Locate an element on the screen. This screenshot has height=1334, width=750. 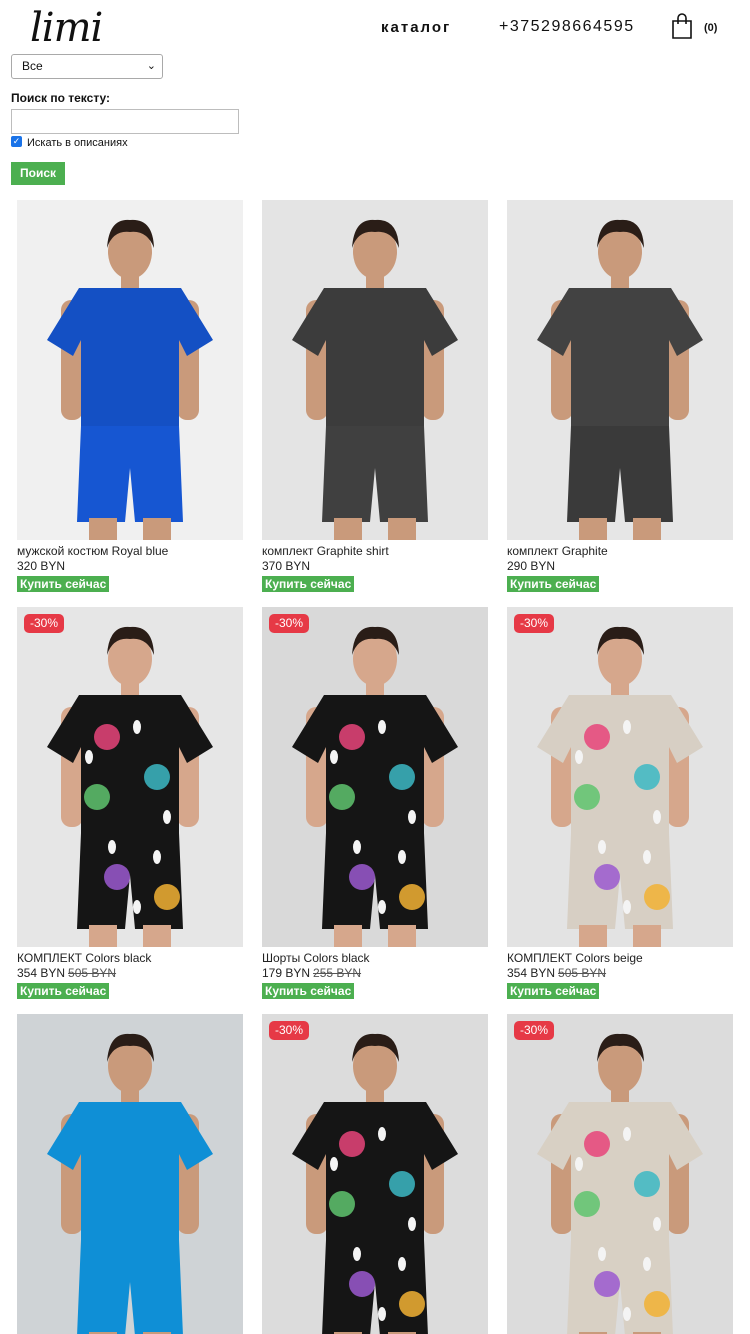
product-name: Шорты Colors black is located at coordinates (316, 958).